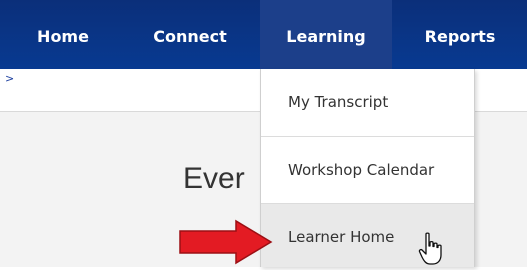 This screenshot has height=270, width=527. What do you see at coordinates (341, 237) in the screenshot?
I see `menu-item-label: Learner Home` at bounding box center [341, 237].